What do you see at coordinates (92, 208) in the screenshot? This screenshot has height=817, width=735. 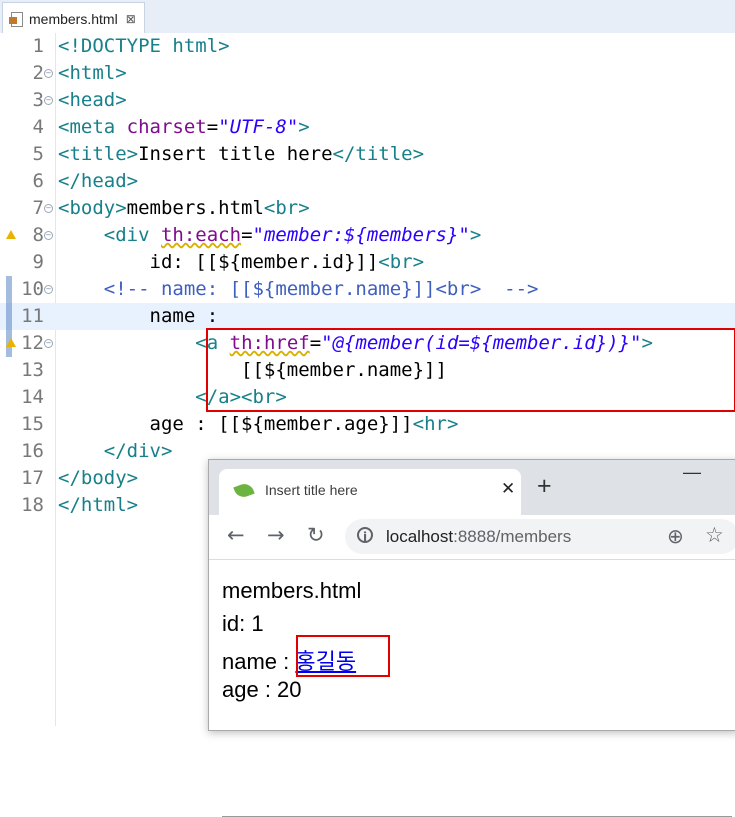 I see `code-tag: <body>` at bounding box center [92, 208].